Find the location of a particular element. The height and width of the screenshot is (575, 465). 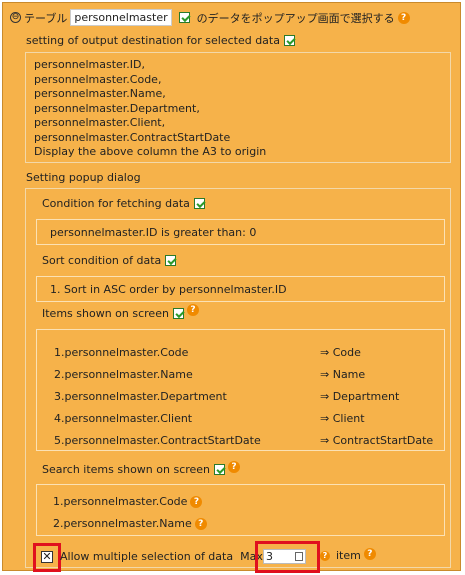

output-line: personnelmaster.ID, is located at coordinates (89, 64).